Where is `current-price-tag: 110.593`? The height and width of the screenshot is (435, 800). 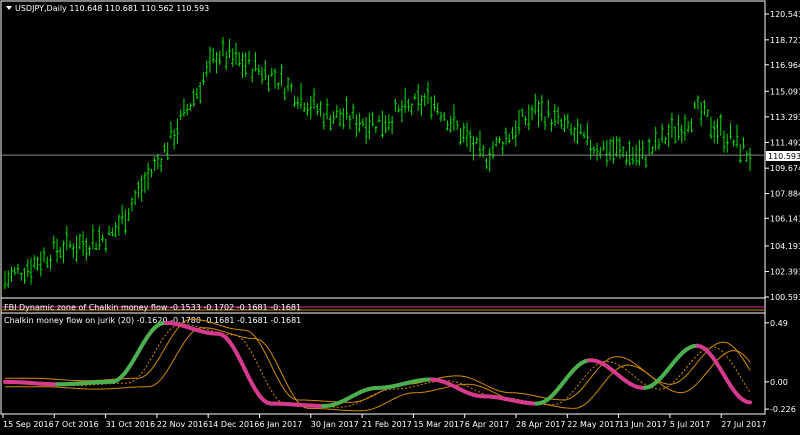 current-price-tag: 110.593 is located at coordinates (783, 156).